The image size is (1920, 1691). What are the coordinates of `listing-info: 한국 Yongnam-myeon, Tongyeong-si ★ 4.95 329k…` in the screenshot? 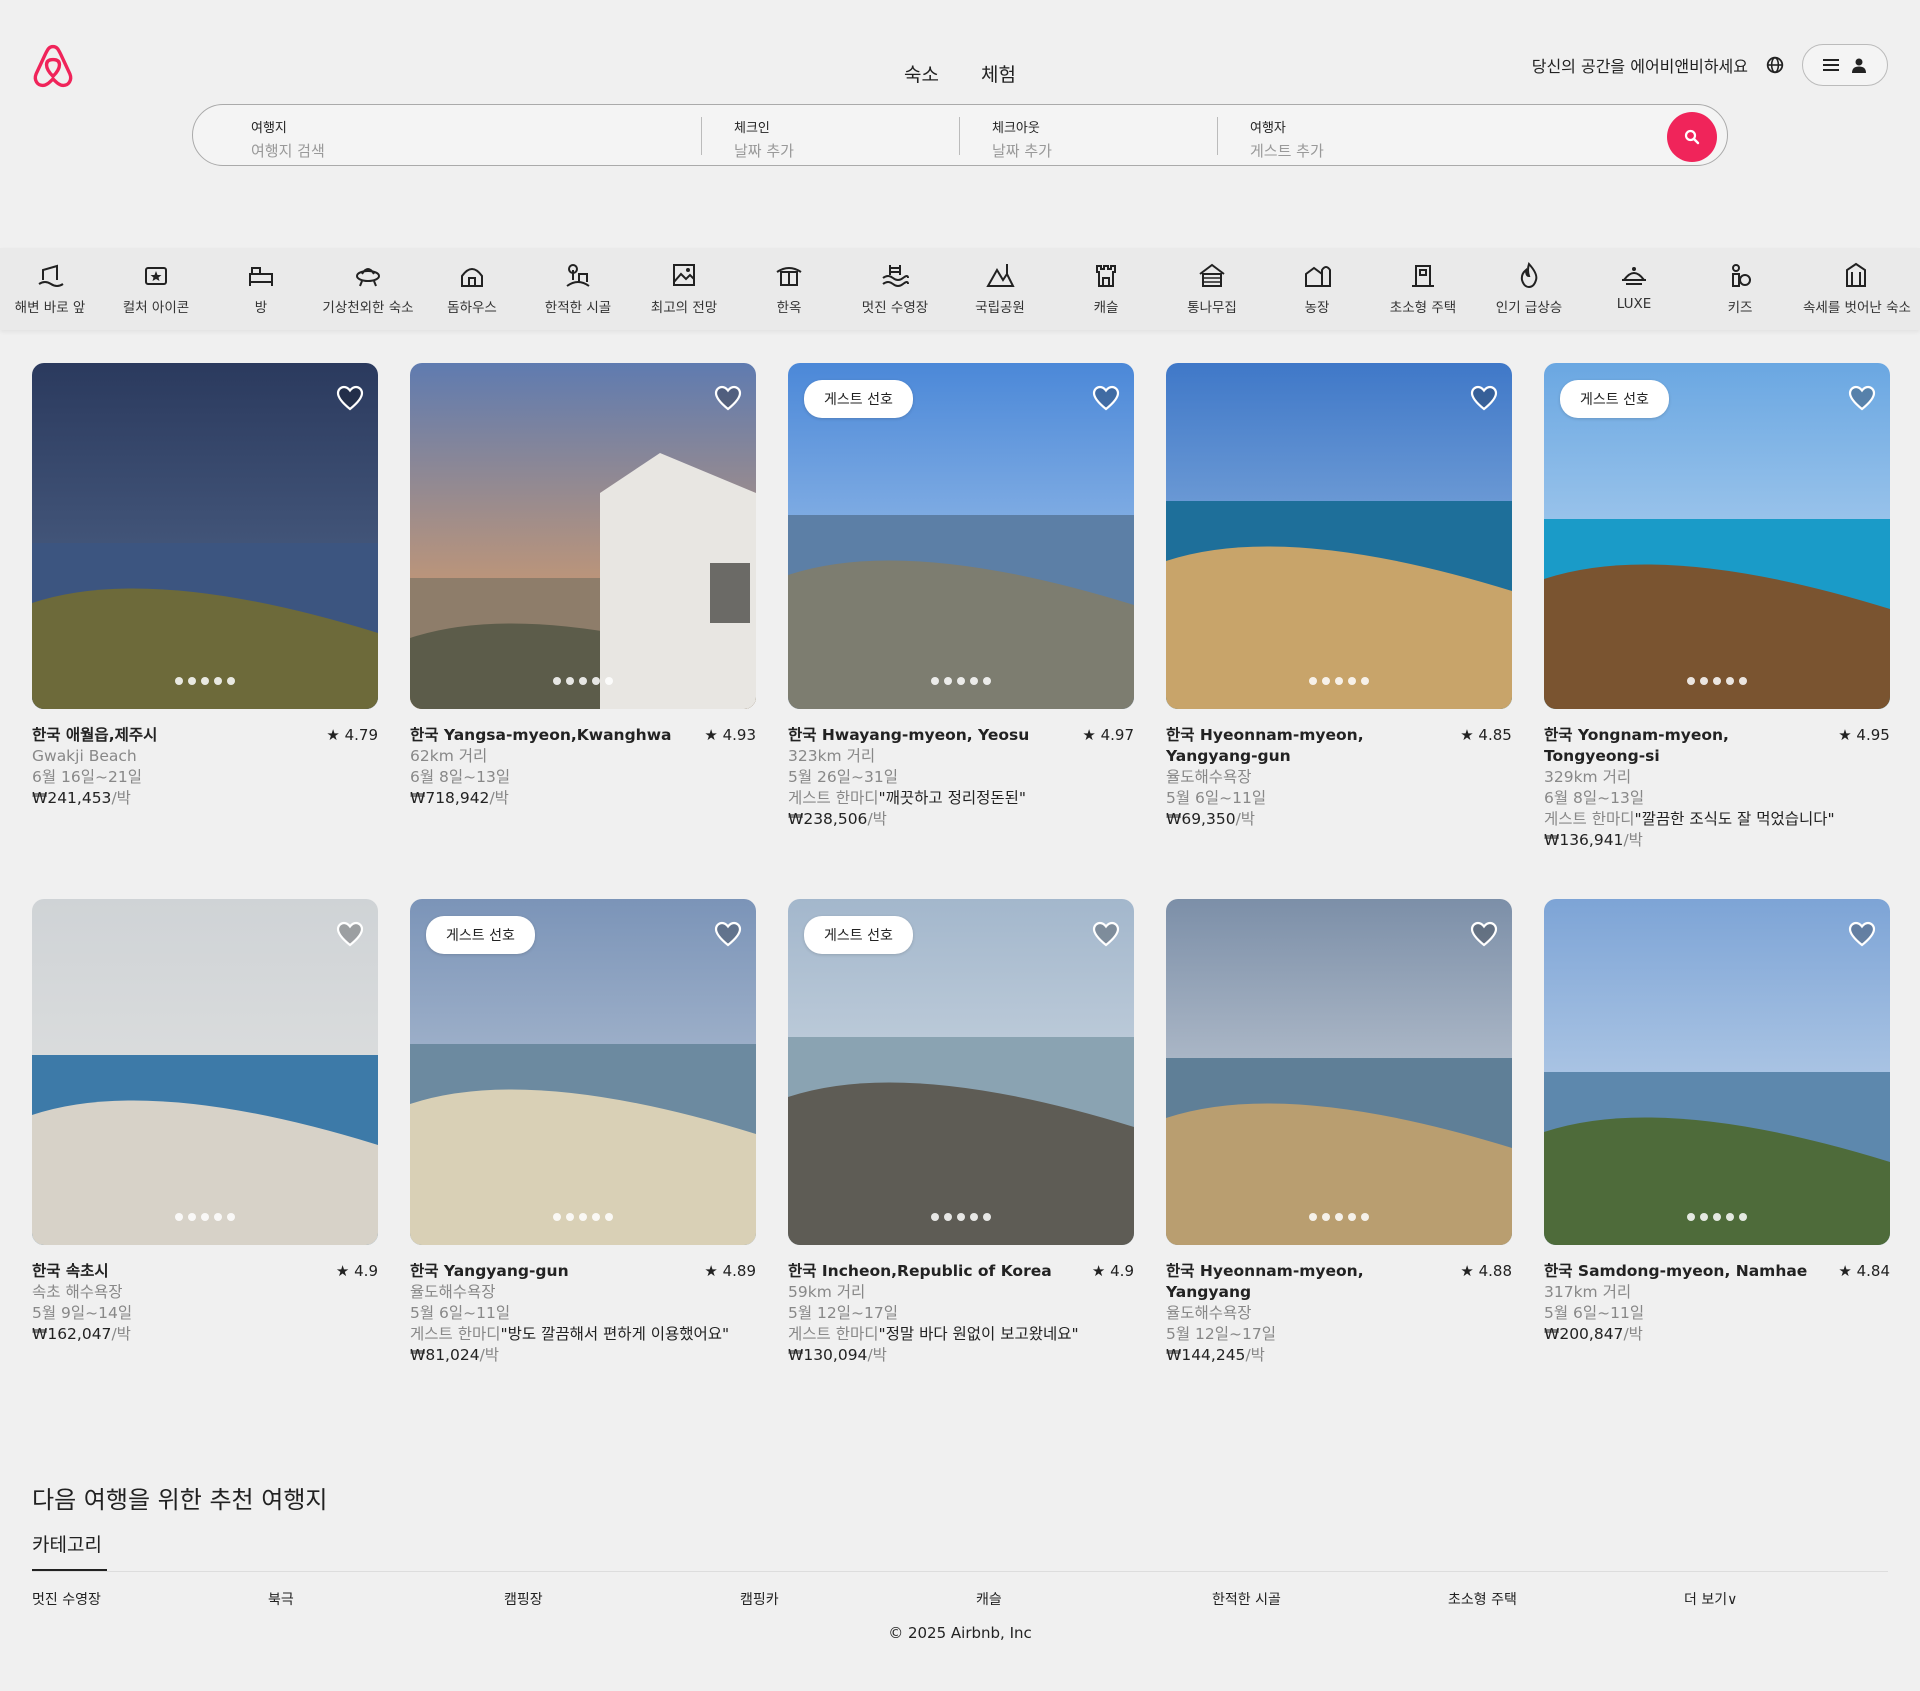 It's located at (1717, 788).